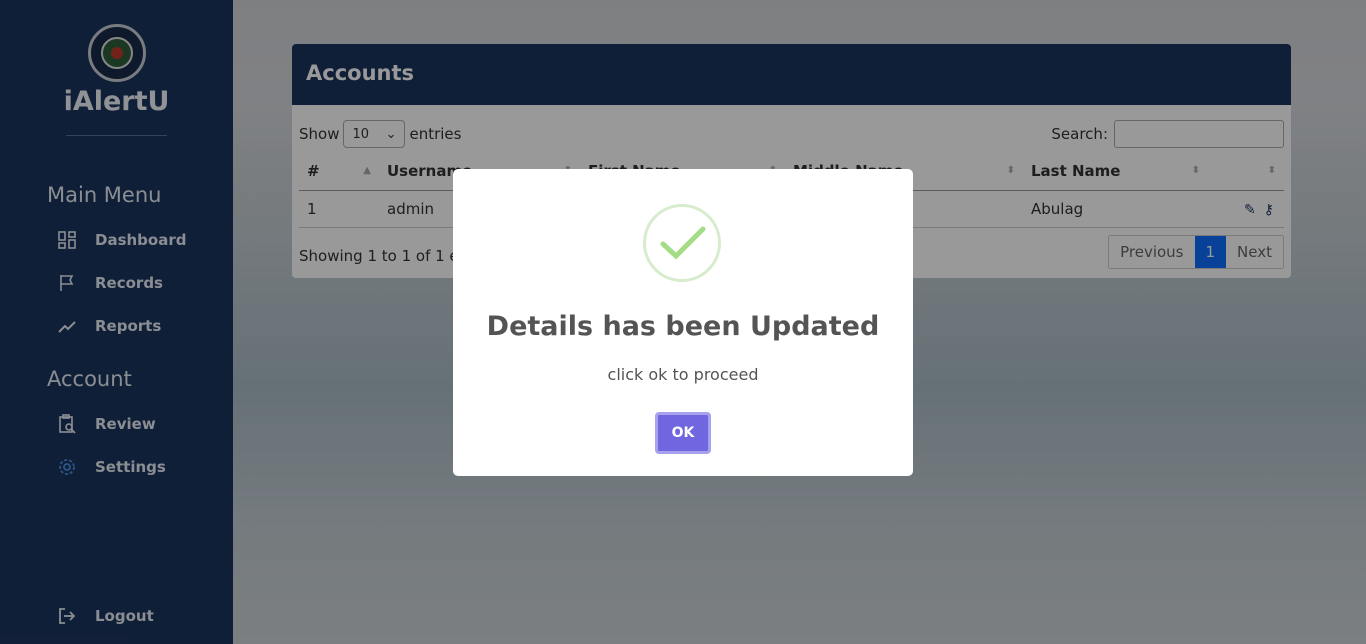 The image size is (1366, 644). What do you see at coordinates (682, 243) in the screenshot?
I see `success-check-icon` at bounding box center [682, 243].